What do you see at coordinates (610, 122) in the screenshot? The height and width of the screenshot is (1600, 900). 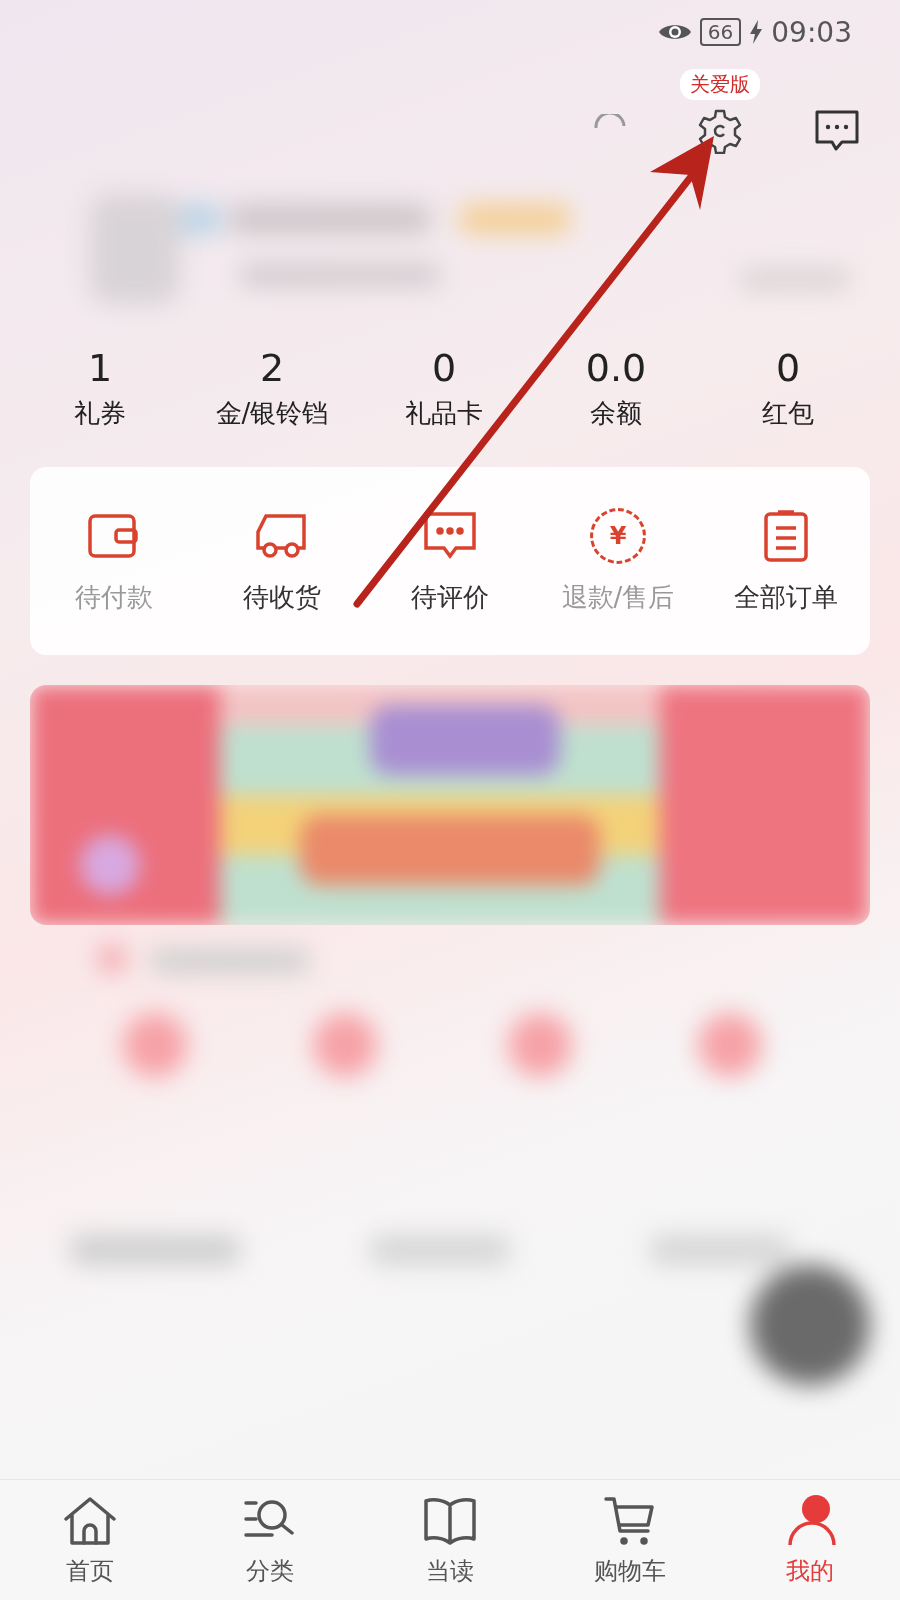 I see `loading-icon` at bounding box center [610, 122].